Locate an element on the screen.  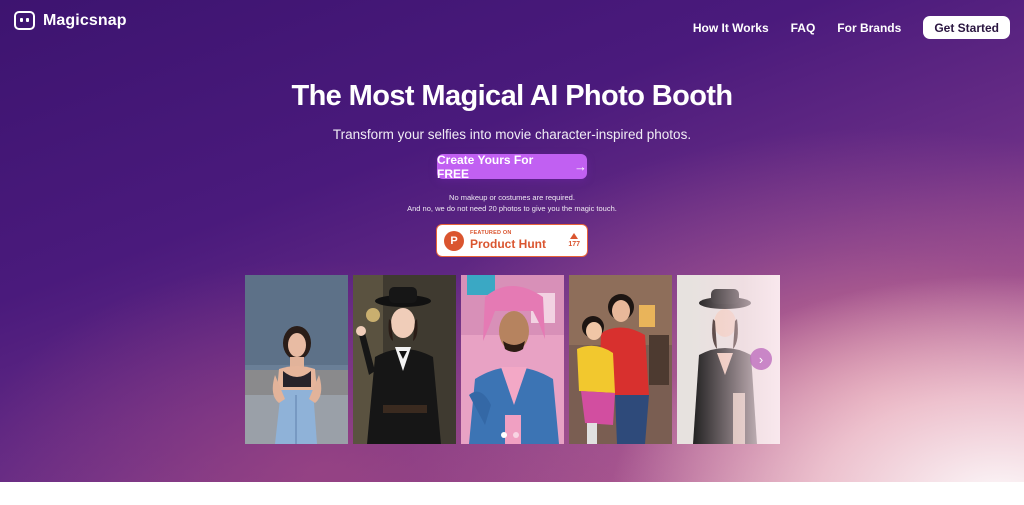
hero-note-line-1: No makeup or costumes are required. is located at coordinates (512, 197).